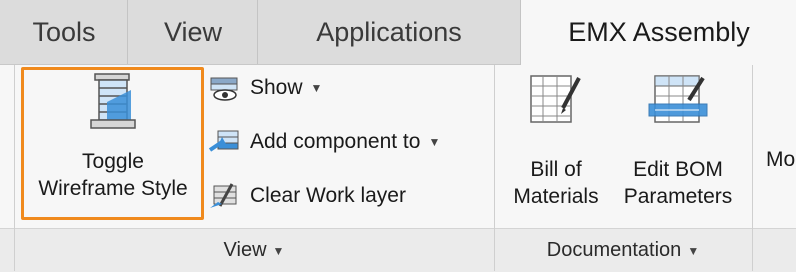 The image size is (796, 272). Describe the element at coordinates (113, 161) in the screenshot. I see `toggle-wireframe-label-line1: Toggle` at that location.